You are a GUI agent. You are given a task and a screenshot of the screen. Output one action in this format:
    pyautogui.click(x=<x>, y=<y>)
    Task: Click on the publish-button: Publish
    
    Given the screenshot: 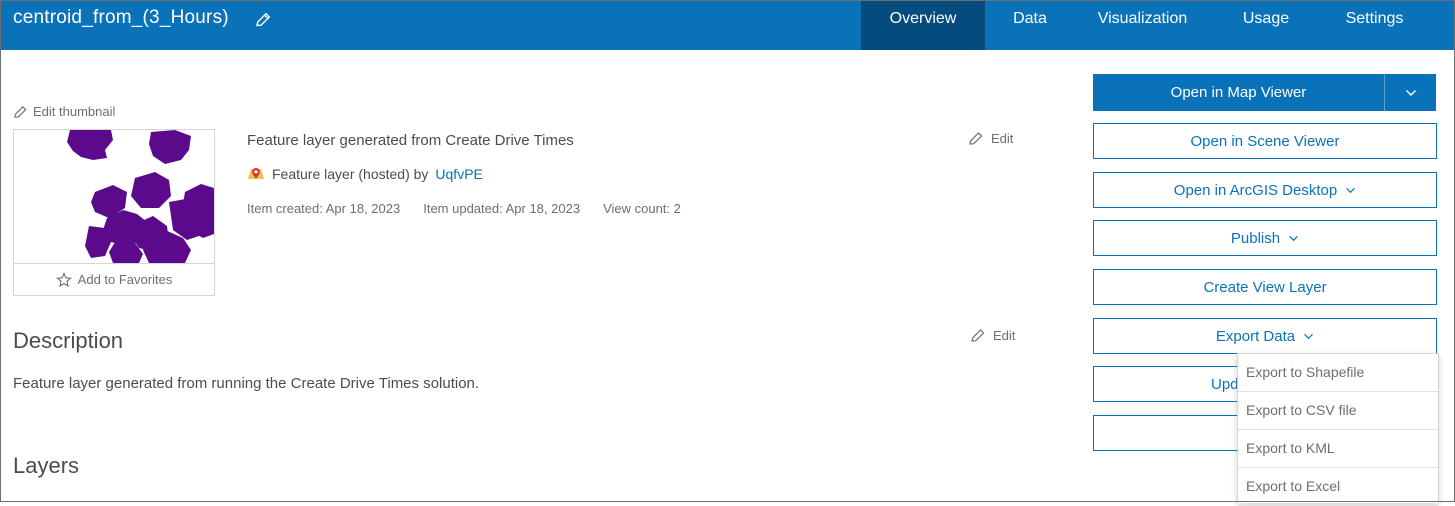 What is the action you would take?
    pyautogui.click(x=1265, y=238)
    